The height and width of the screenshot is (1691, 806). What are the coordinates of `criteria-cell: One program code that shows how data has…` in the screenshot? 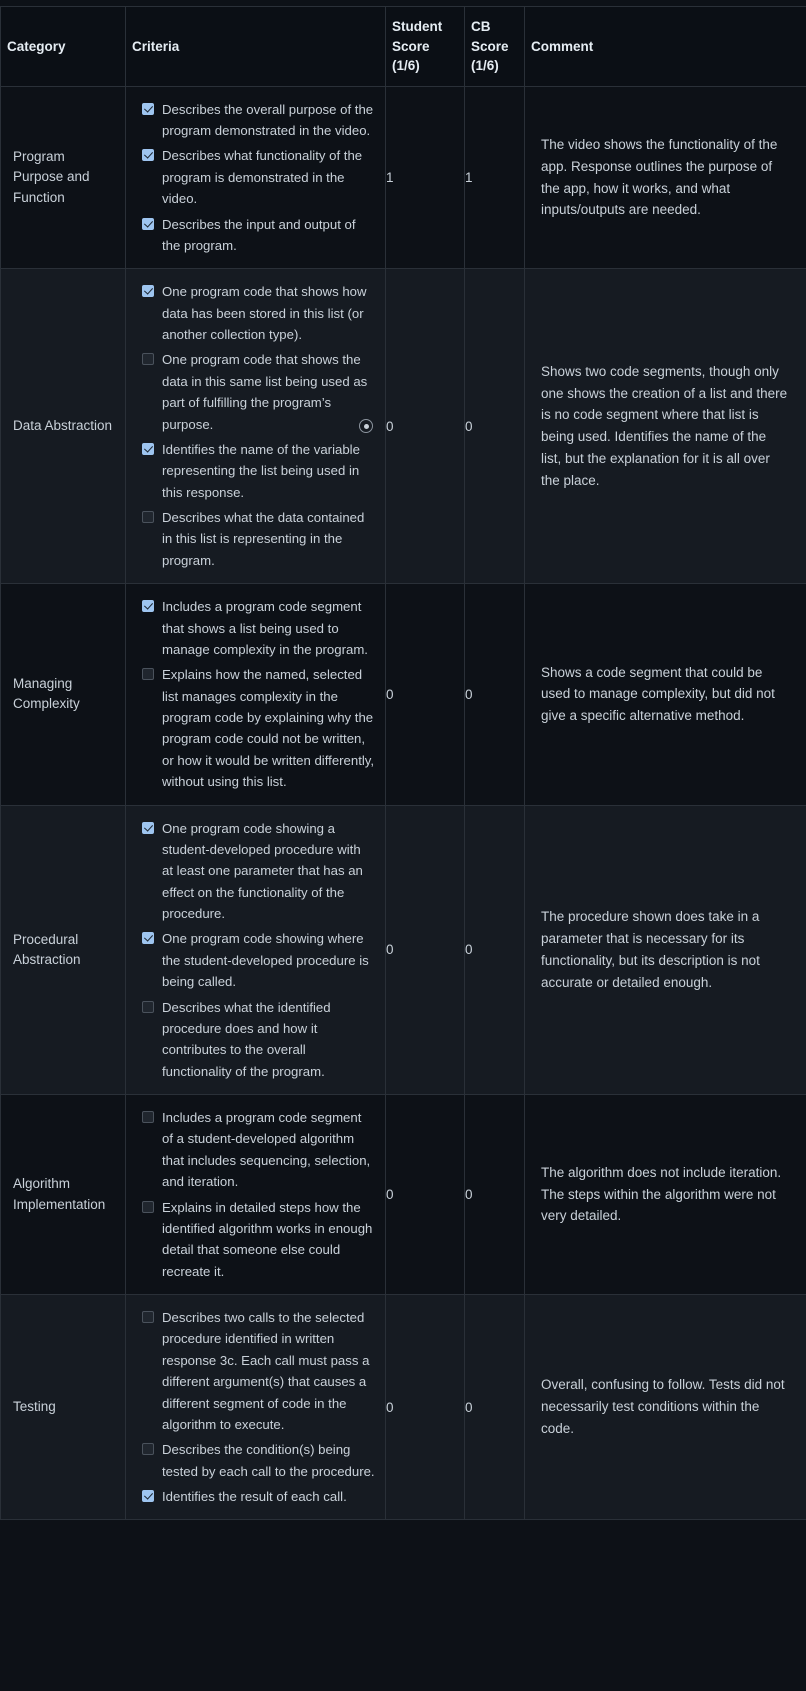 It's located at (255, 426).